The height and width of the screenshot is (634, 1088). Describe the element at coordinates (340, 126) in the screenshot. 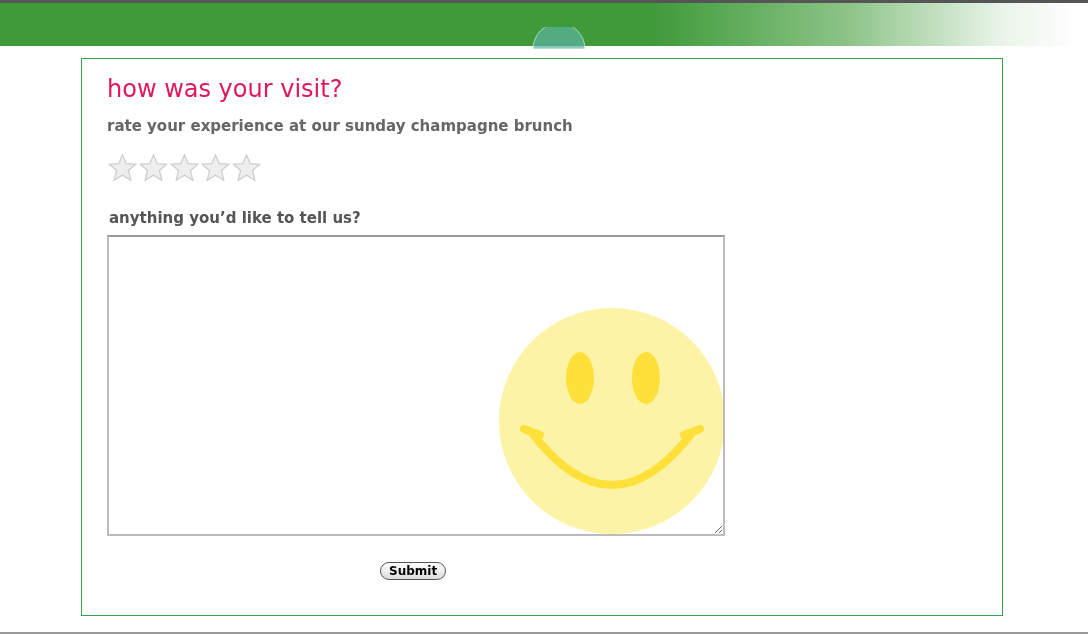

I see `rating-label: rate your experience at our sunday champagne brunch` at that location.